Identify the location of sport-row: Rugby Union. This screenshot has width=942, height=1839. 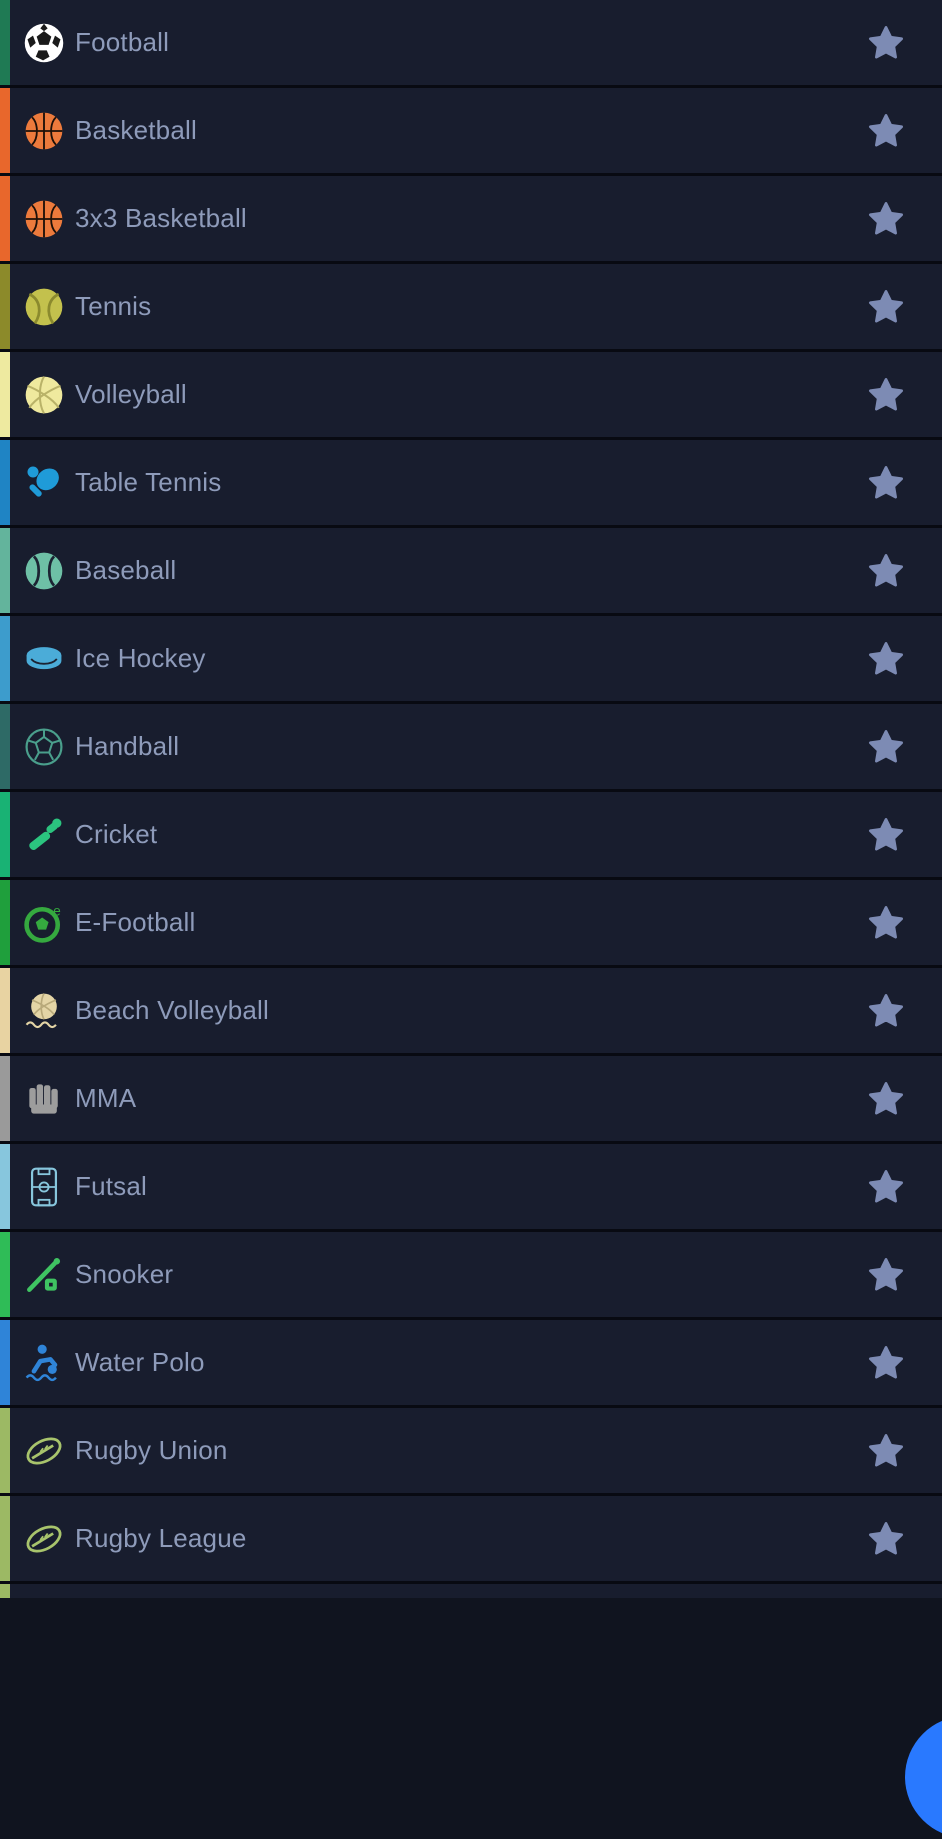
(471, 1452).